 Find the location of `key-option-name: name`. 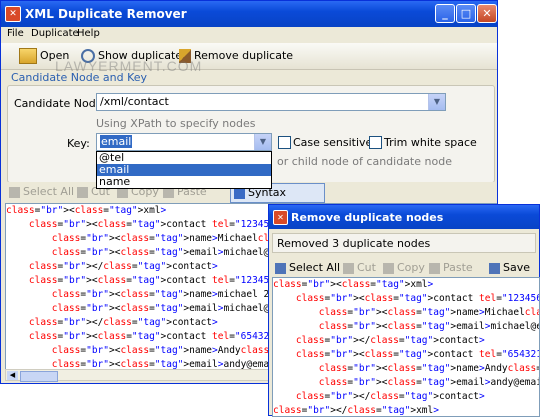

key-option-name: name is located at coordinates (184, 182).